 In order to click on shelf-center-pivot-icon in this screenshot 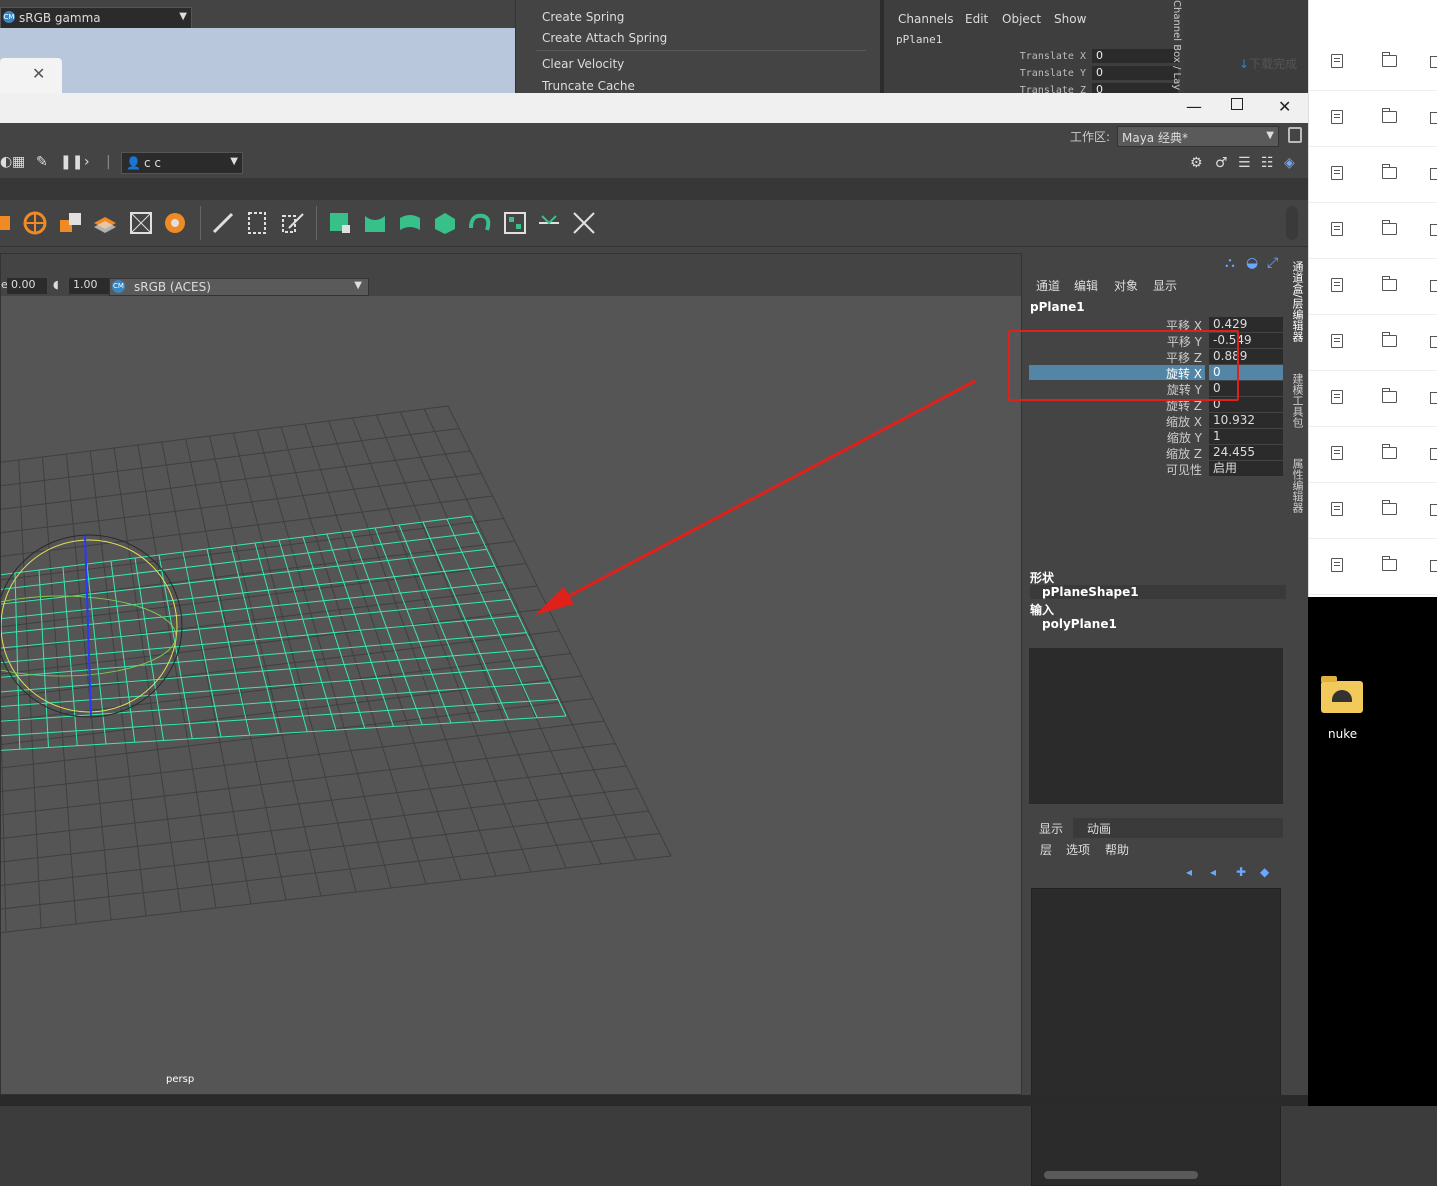, I will do `click(141, 223)`.